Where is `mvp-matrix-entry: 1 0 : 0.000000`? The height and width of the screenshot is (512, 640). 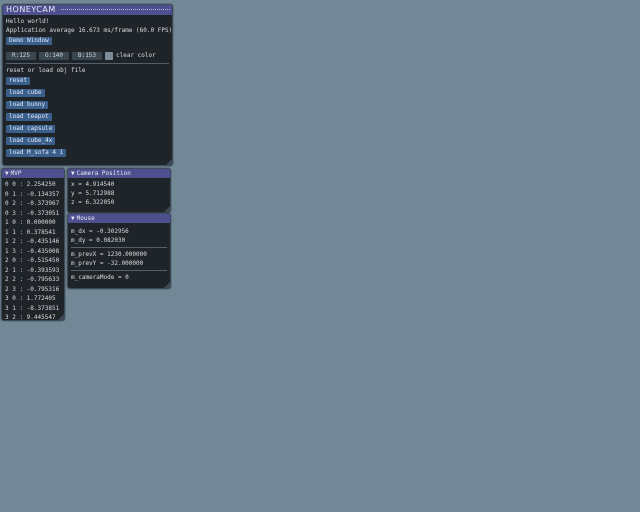
mvp-matrix-entry: 1 0 : 0.000000 is located at coordinates (30, 222).